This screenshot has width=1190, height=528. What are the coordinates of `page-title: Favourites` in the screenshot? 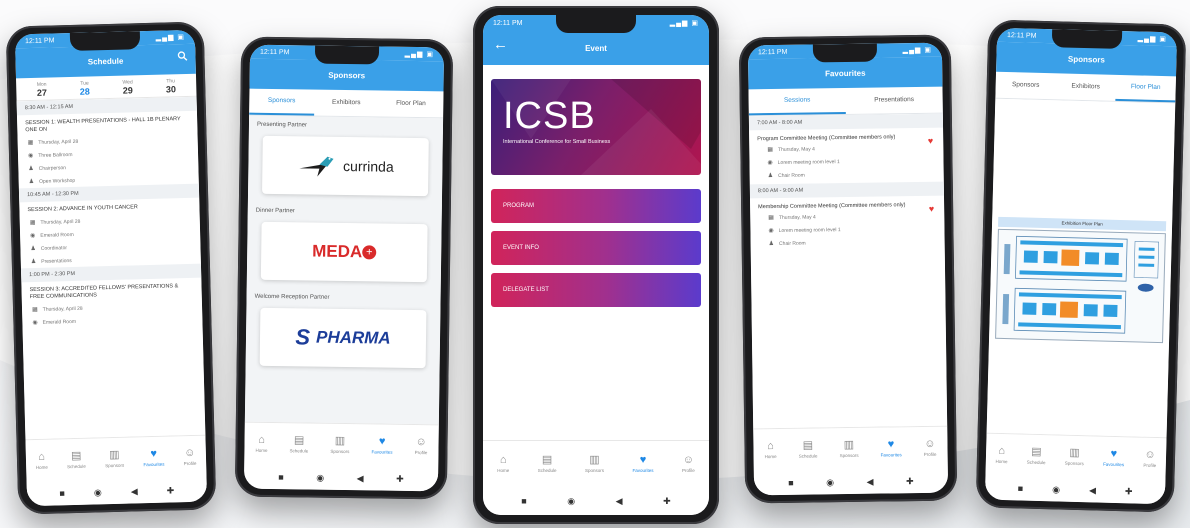 It's located at (845, 73).